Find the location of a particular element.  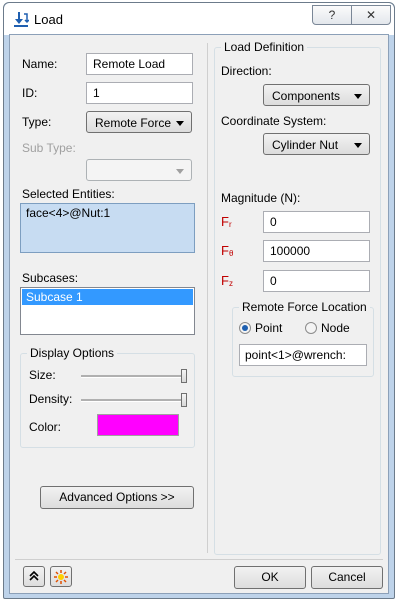

highlight-button is located at coordinates (61, 576).